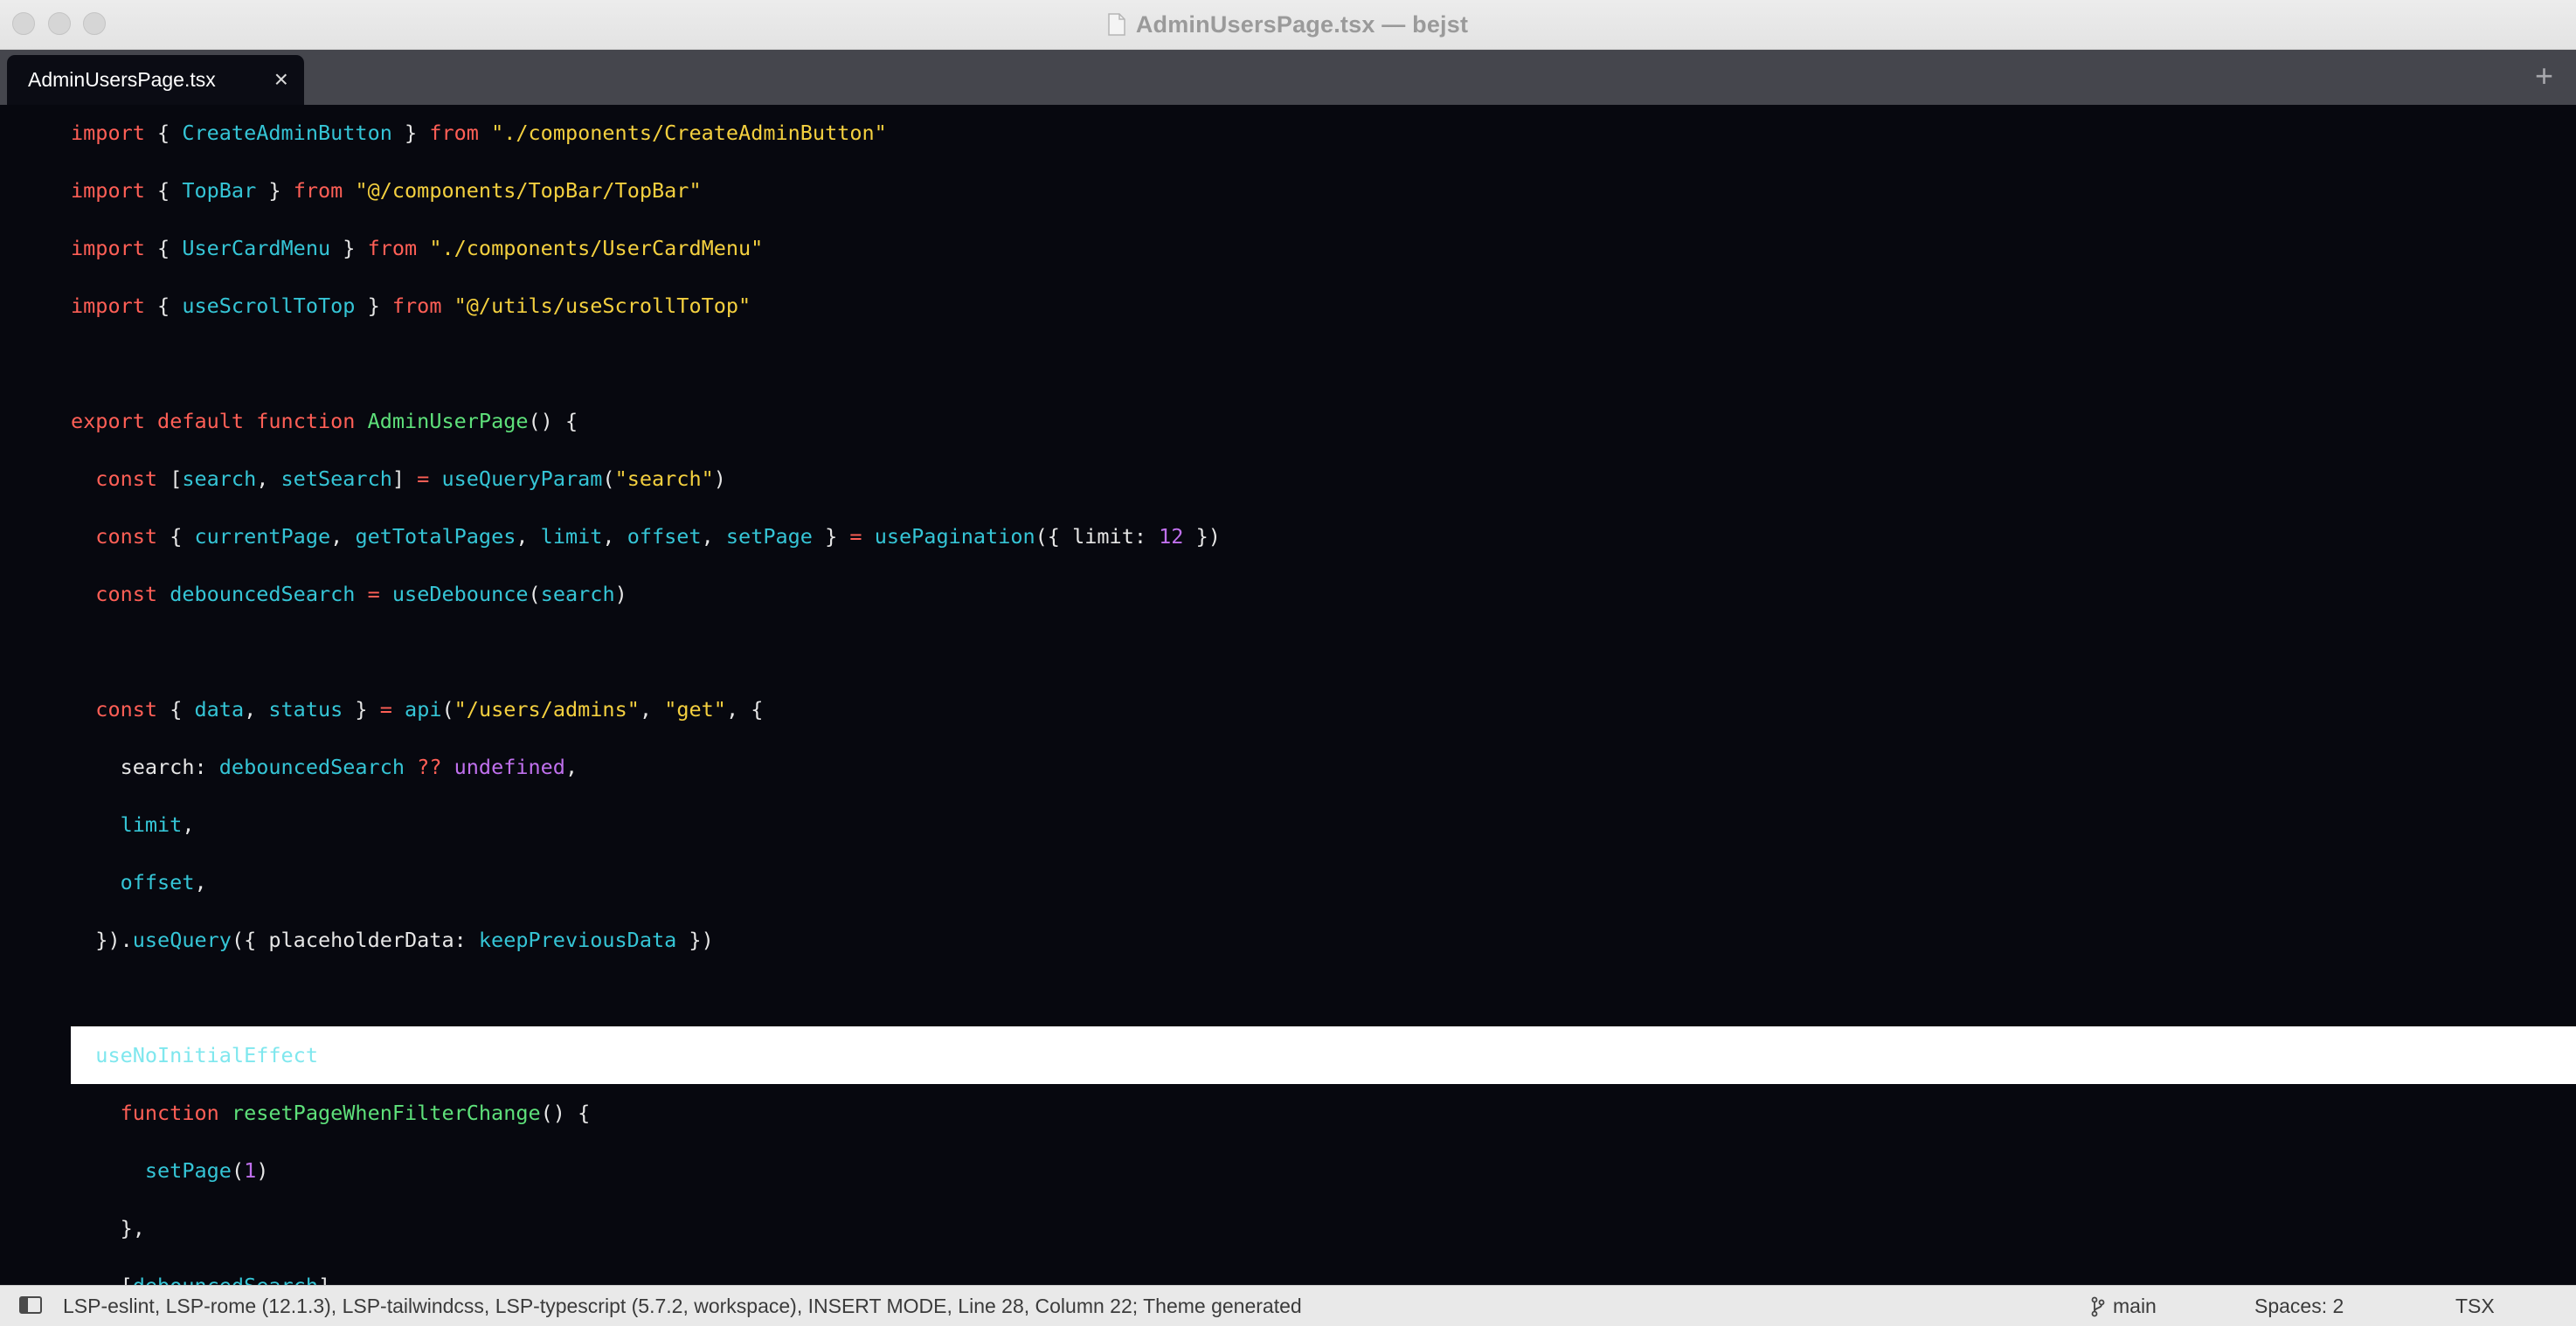 This screenshot has width=2576, height=1326. I want to click on code-token: setSearch, so click(336, 478).